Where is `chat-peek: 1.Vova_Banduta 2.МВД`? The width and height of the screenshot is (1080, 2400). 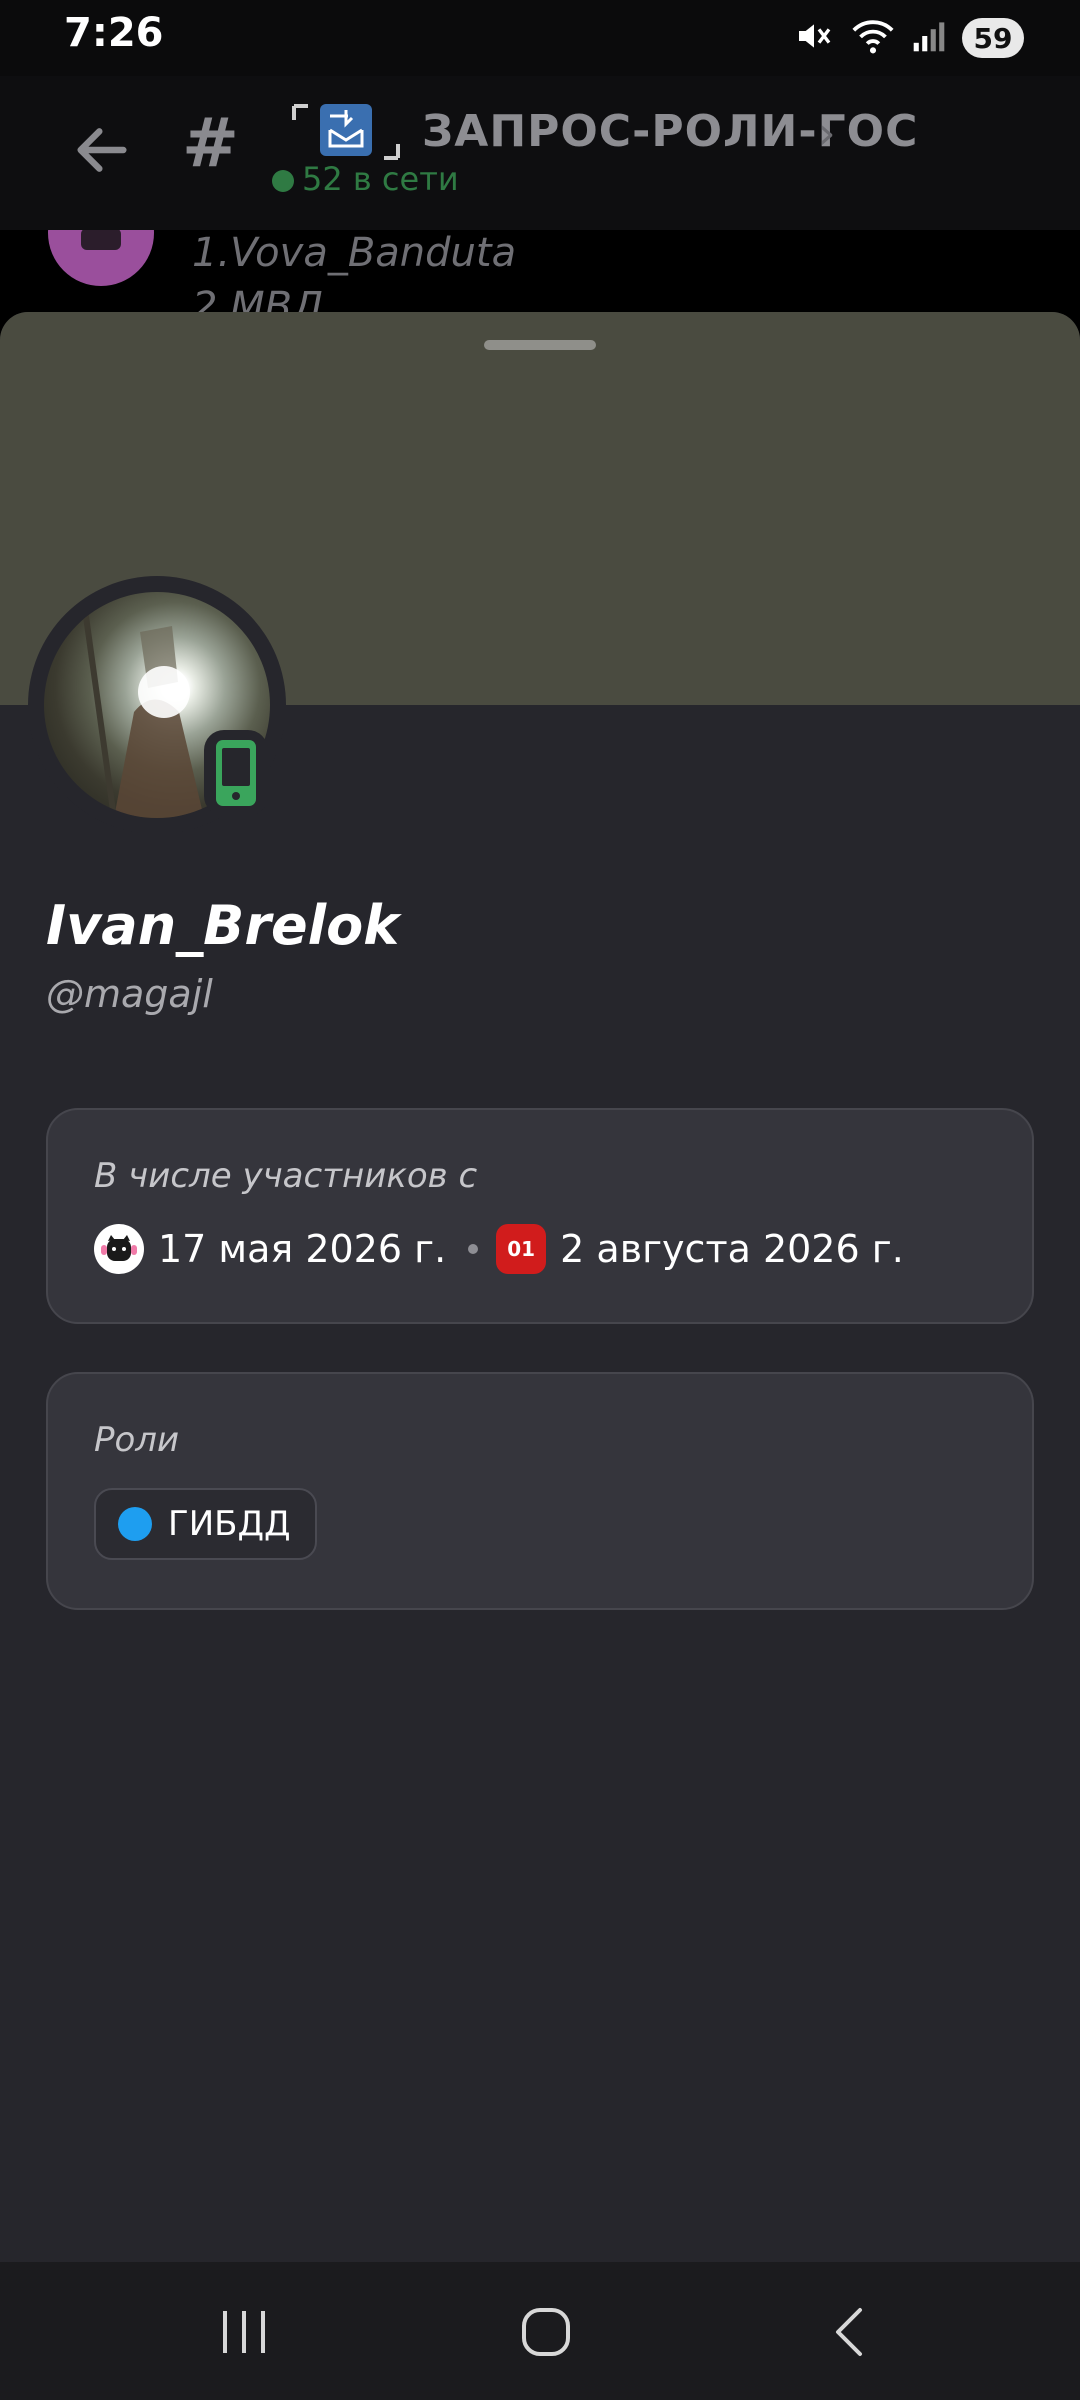 chat-peek: 1.Vova_Banduta 2.МВД is located at coordinates (540, 275).